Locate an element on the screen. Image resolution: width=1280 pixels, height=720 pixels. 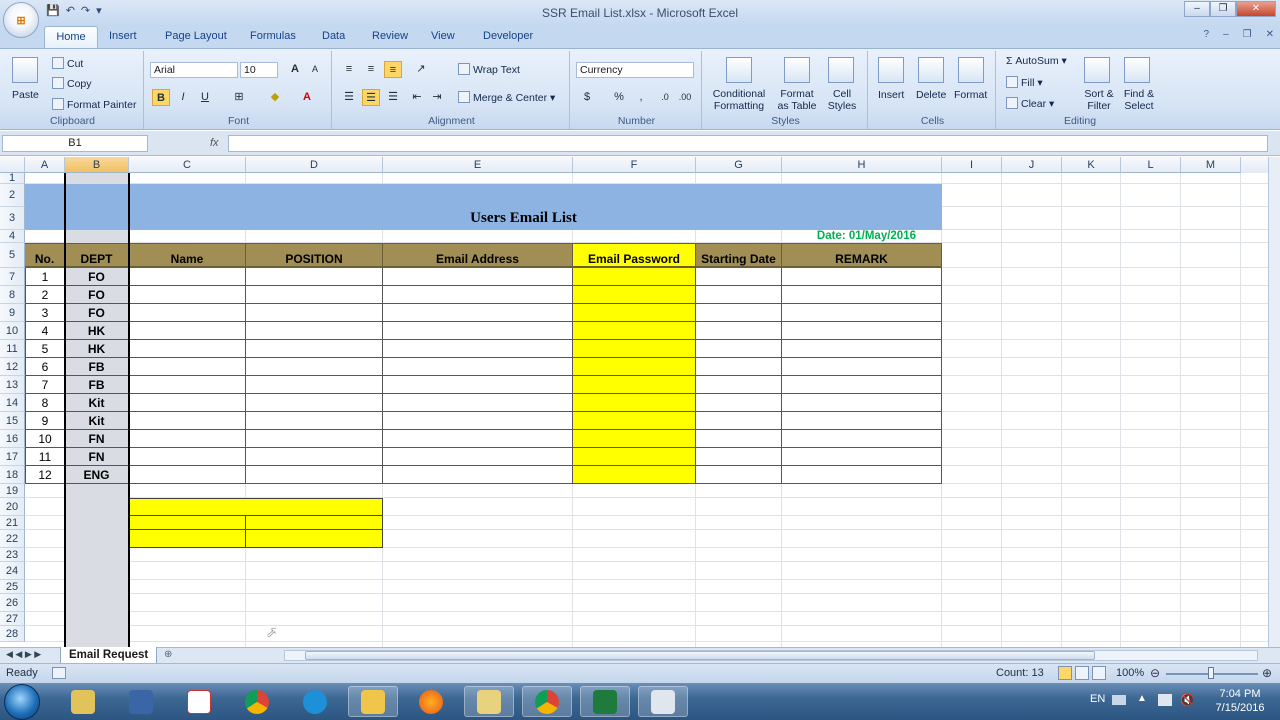
row-header-1: 1 is located at coordinates (12, 178).